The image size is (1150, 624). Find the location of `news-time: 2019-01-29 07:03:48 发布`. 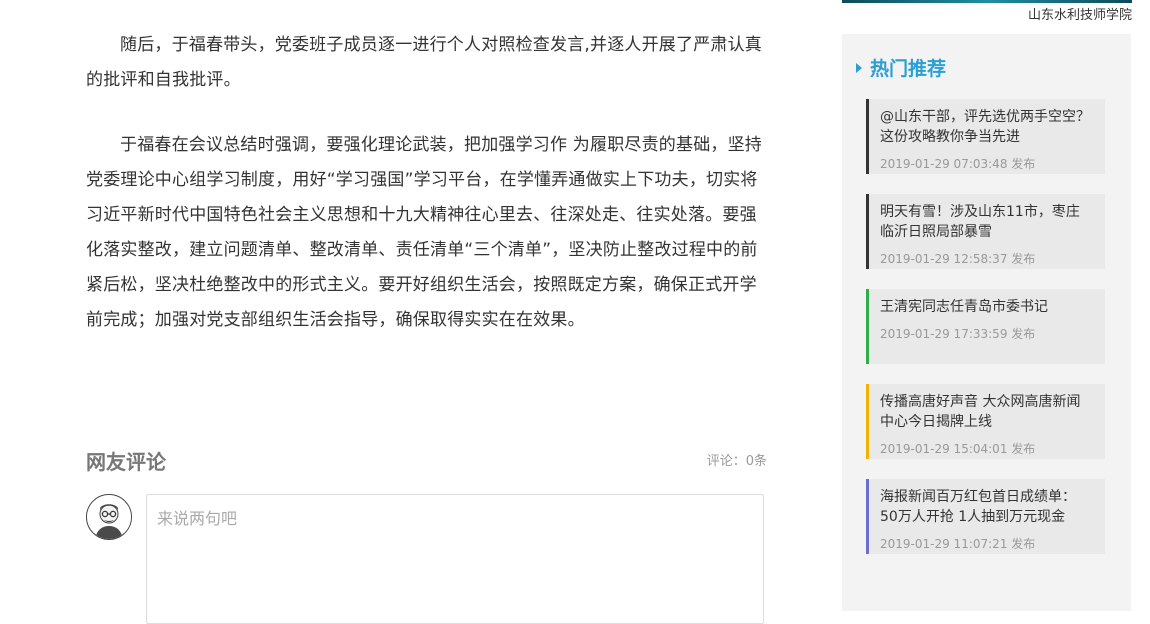

news-time: 2019-01-29 07:03:48 发布 is located at coordinates (958, 164).